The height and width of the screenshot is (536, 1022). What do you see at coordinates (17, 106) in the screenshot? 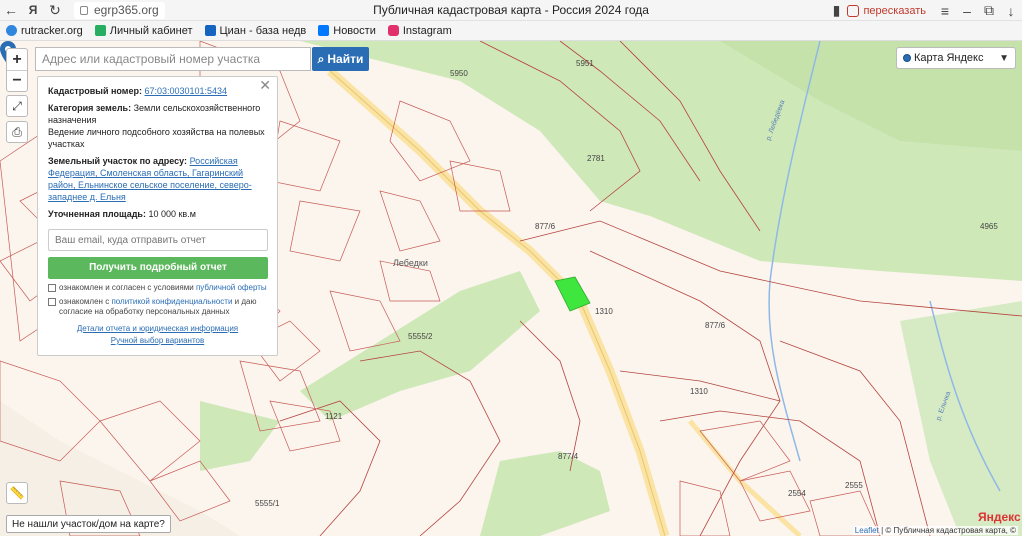
I see `fullscreen-icon: ⤢` at bounding box center [17, 106].